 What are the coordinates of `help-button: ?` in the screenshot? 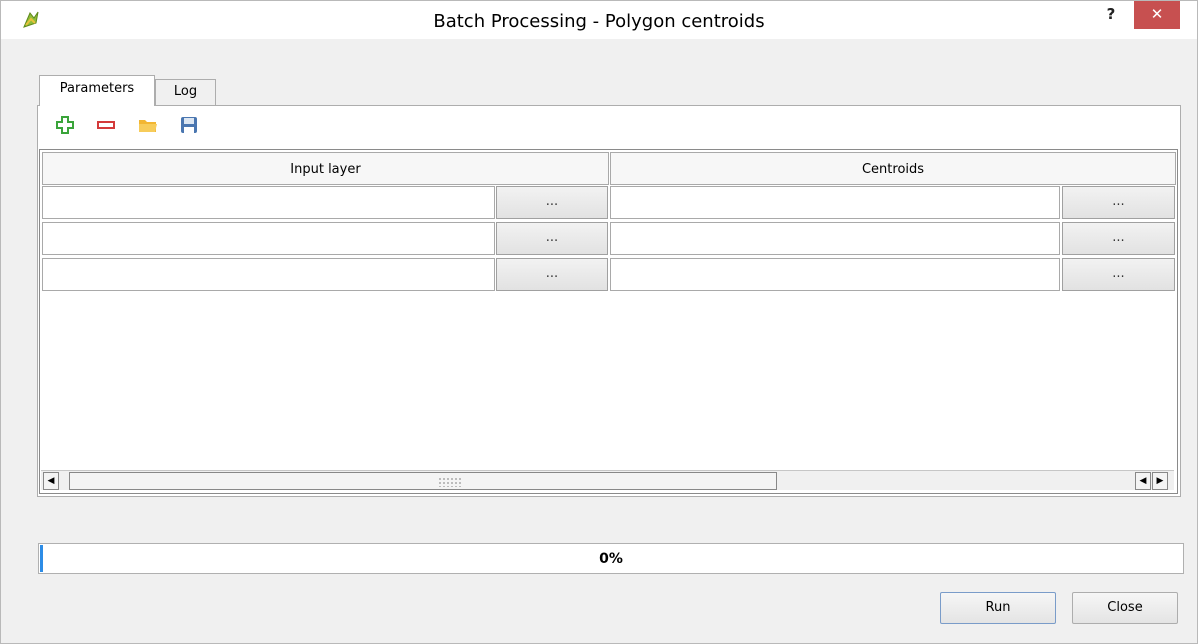 It's located at (1111, 15).